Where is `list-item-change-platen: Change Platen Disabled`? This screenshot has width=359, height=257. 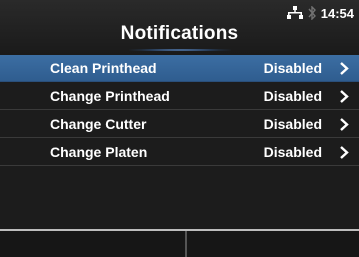 list-item-change-platen: Change Platen Disabled is located at coordinates (179, 152).